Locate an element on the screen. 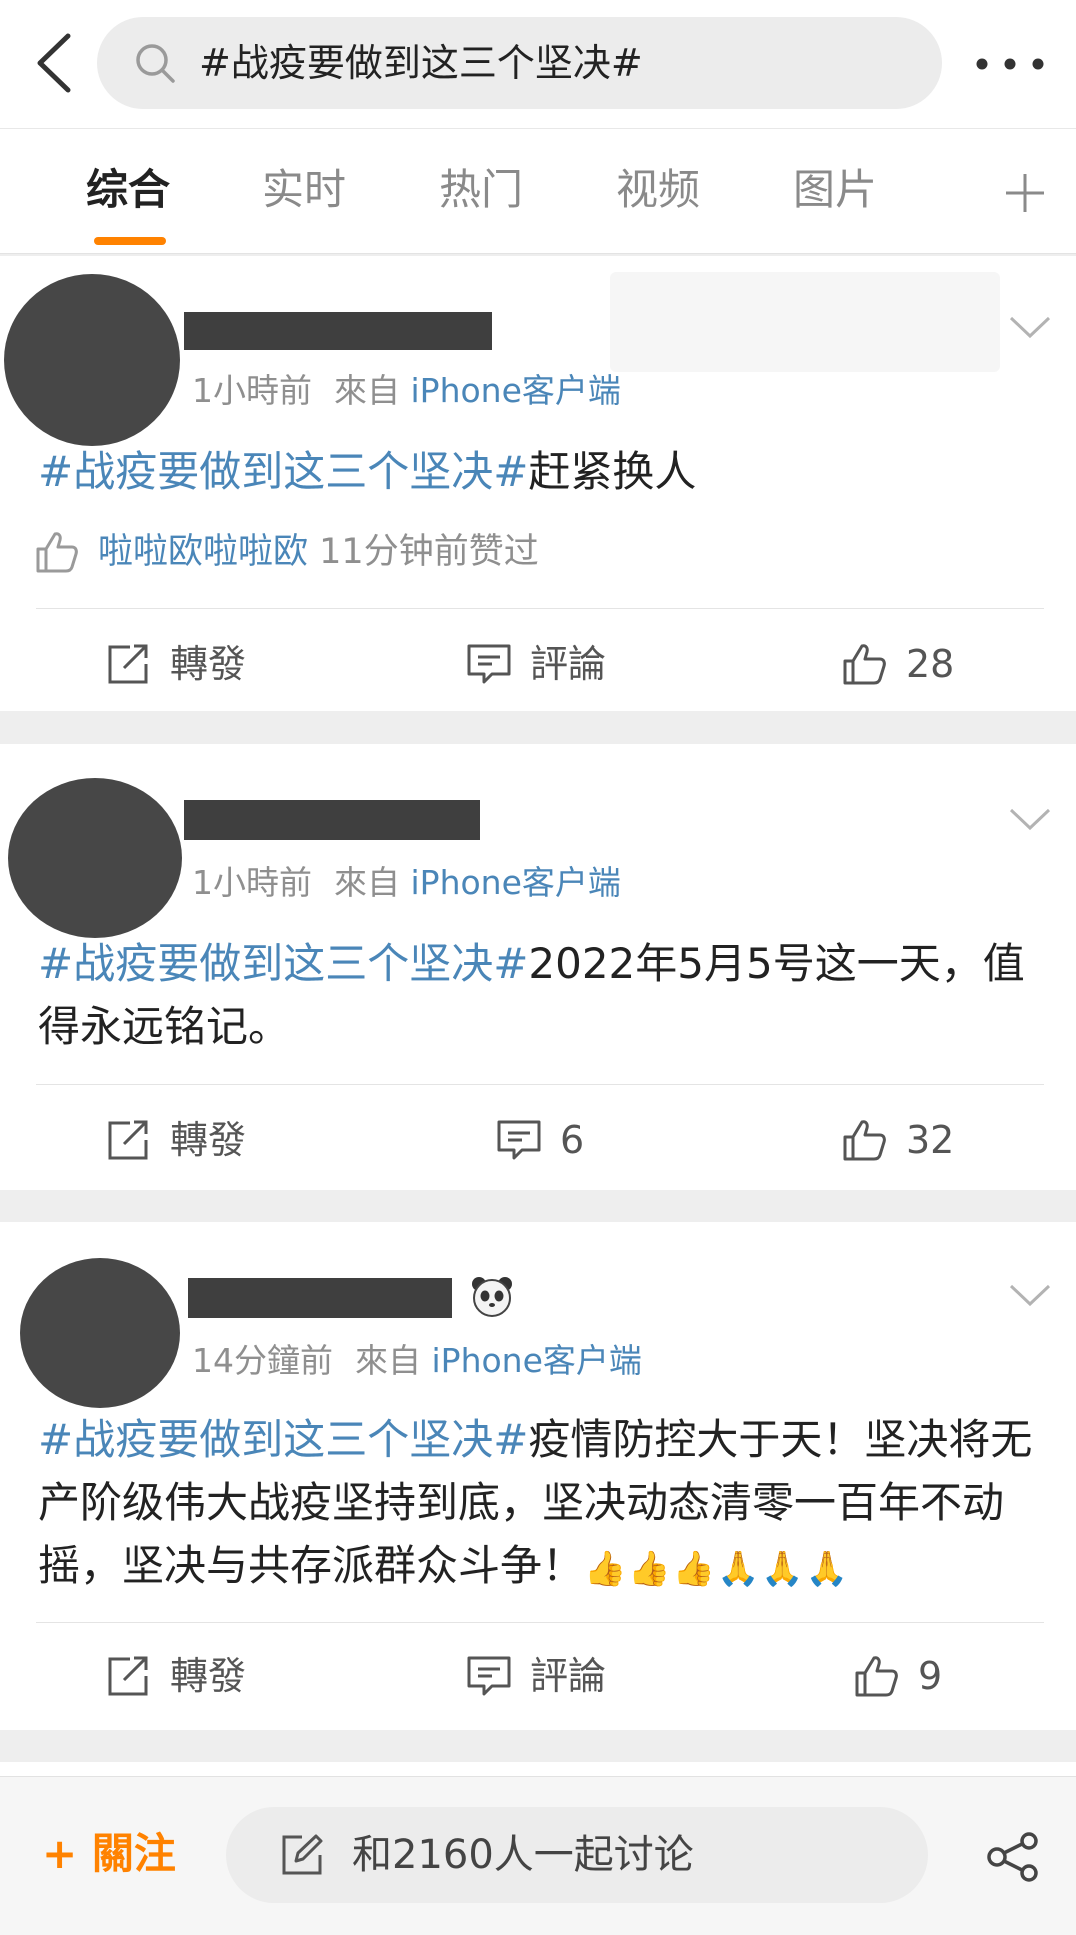  search-query: #战疫要做到这三个坚决# is located at coordinates (421, 63).